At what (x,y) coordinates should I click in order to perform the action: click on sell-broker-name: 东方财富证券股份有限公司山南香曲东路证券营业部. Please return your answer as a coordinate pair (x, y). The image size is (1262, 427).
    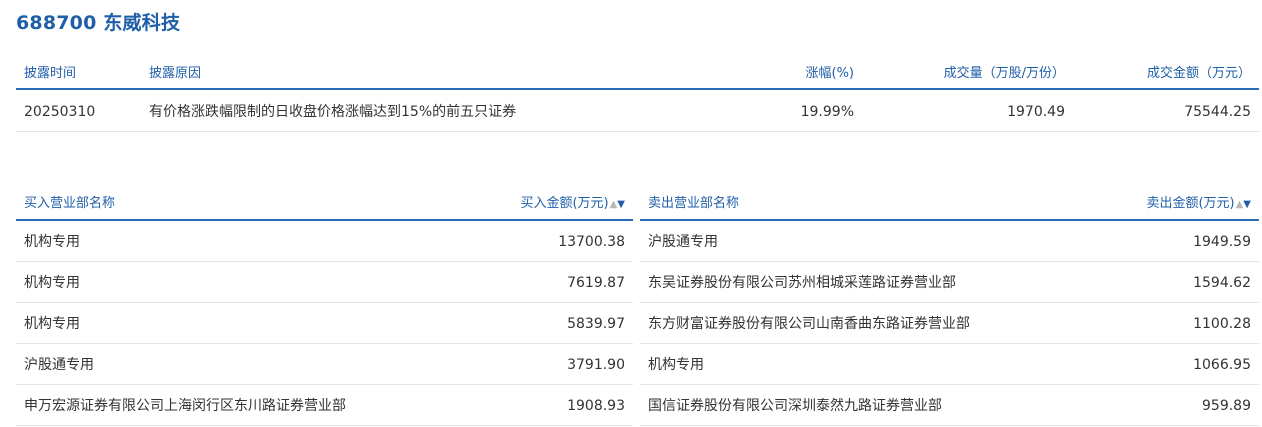
    Looking at the image, I should click on (809, 324).